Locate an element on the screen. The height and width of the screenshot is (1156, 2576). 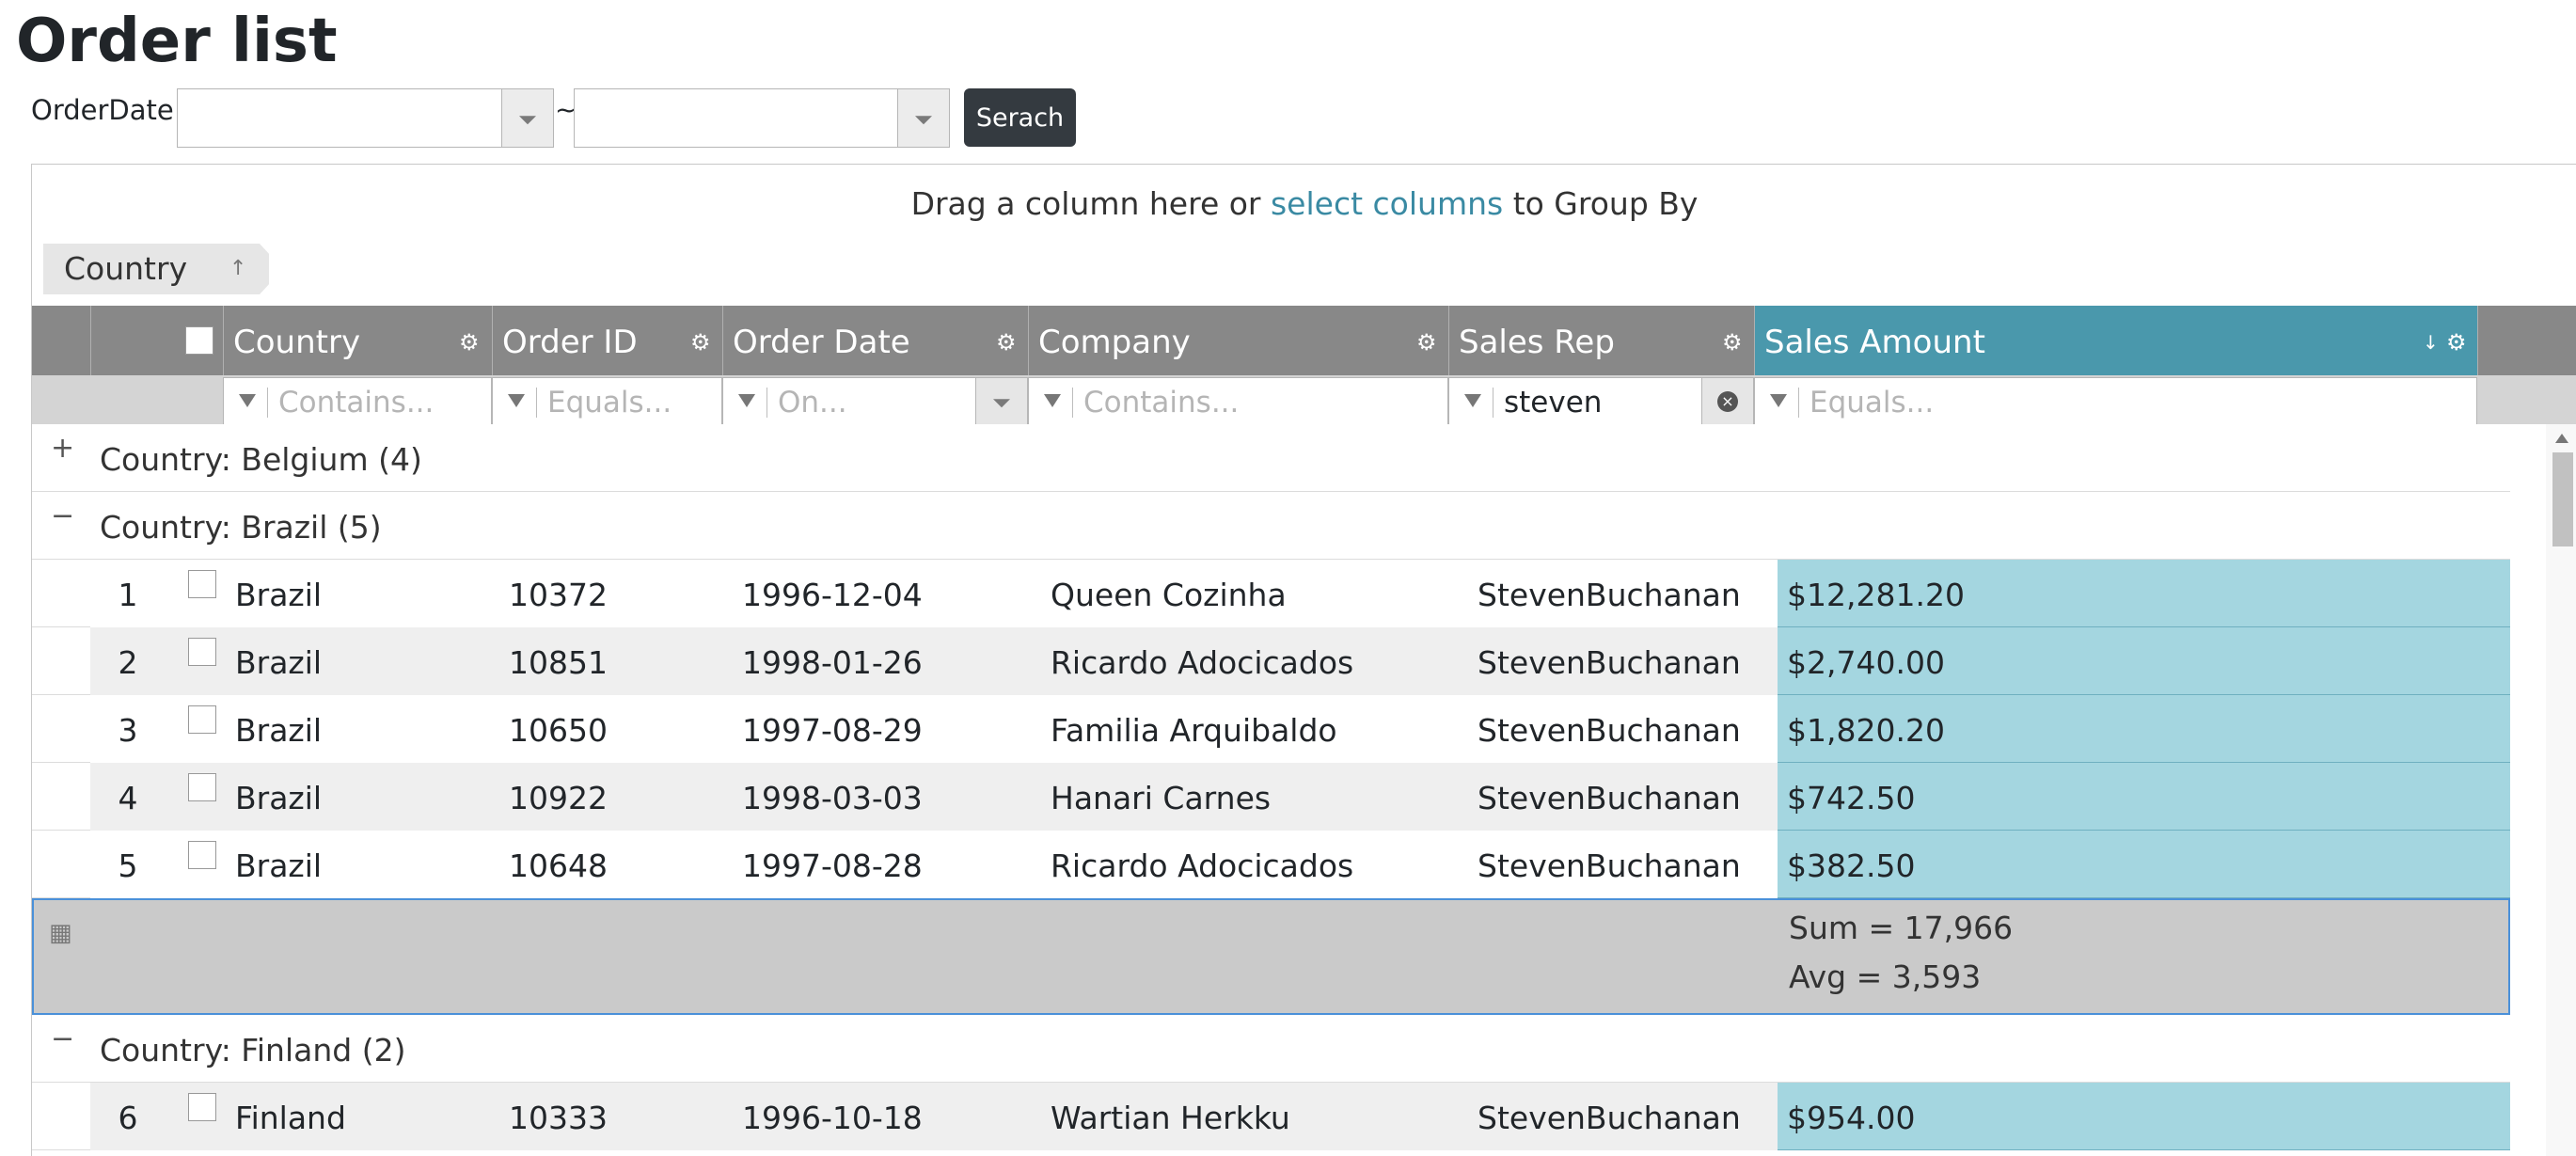
cell-order-date: 1998-01-26 is located at coordinates (832, 662).